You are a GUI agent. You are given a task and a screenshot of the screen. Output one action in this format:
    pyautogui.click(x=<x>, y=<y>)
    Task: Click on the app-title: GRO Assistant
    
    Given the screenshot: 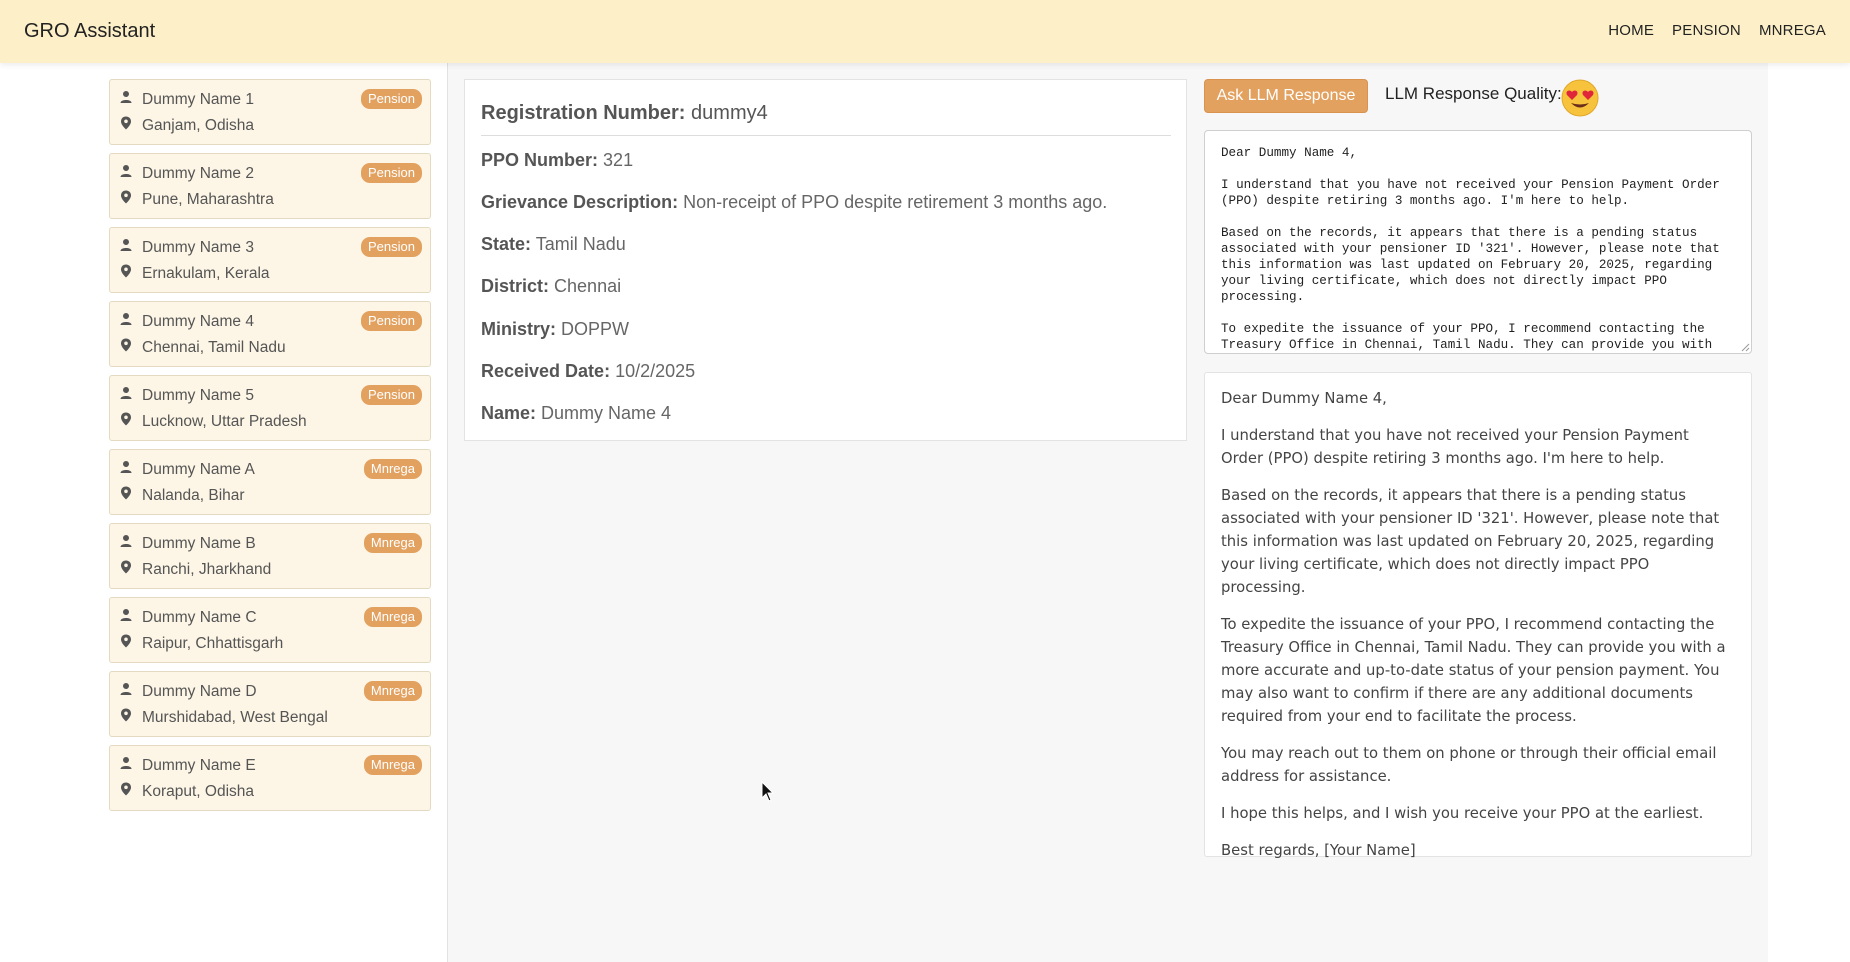 What is the action you would take?
    pyautogui.click(x=89, y=31)
    